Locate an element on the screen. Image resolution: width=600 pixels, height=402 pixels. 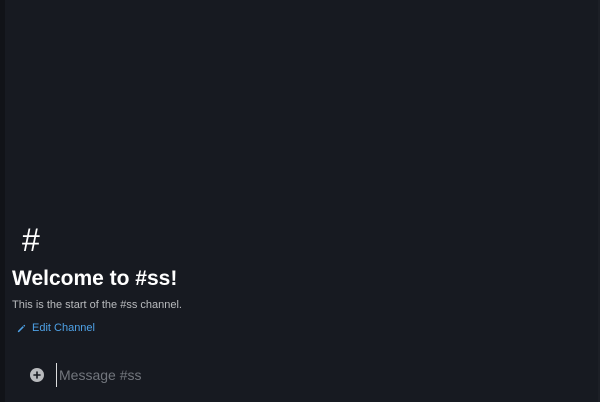
channel-hash-icon: # is located at coordinates (41, 240).